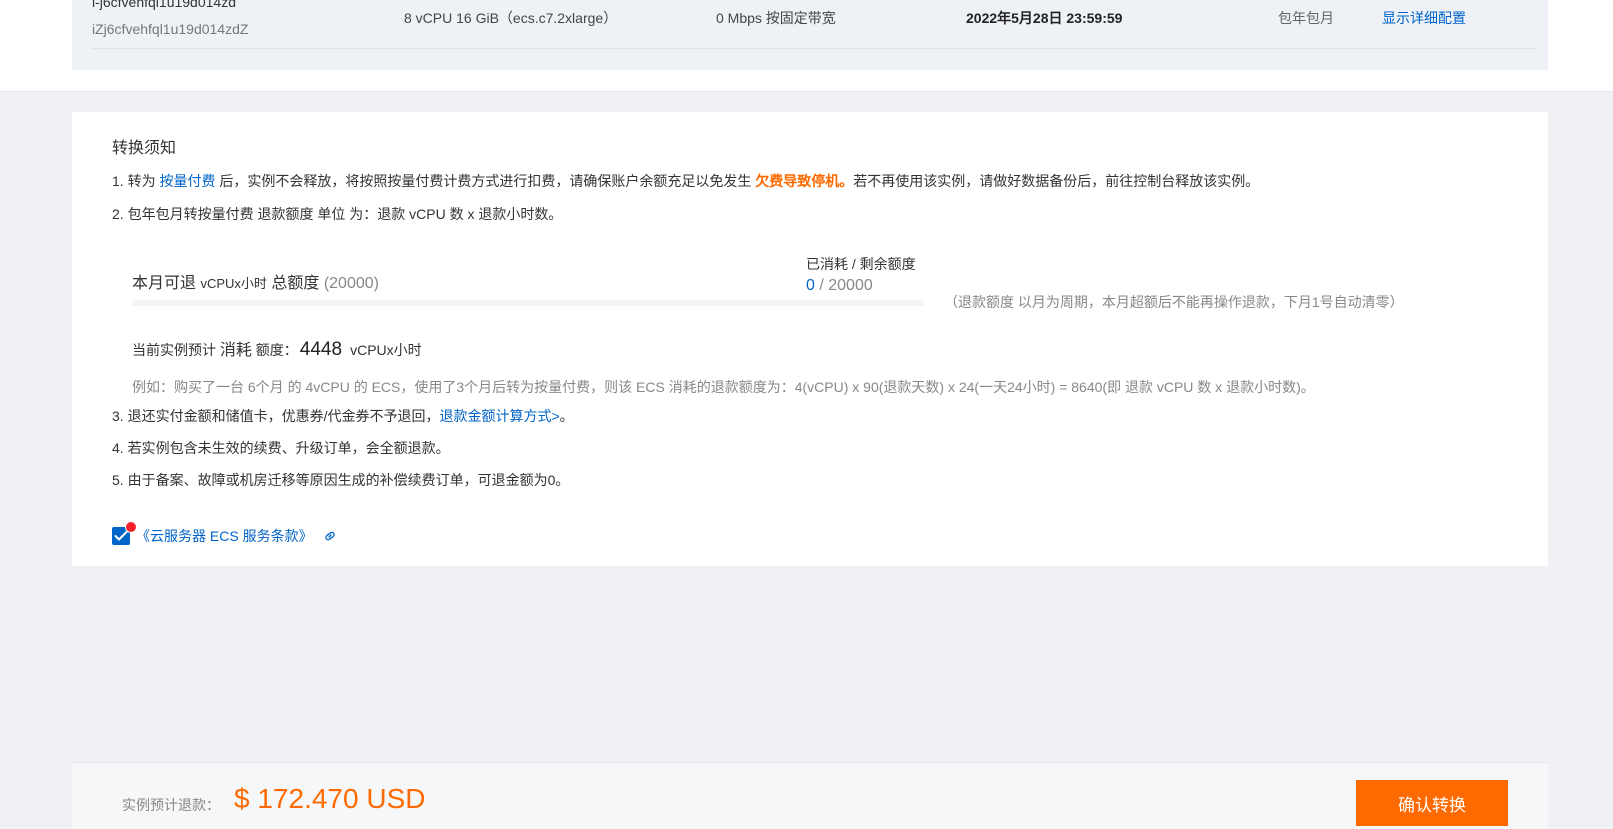  I want to click on estimated-refund-label: 实例预计退款：, so click(171, 805).